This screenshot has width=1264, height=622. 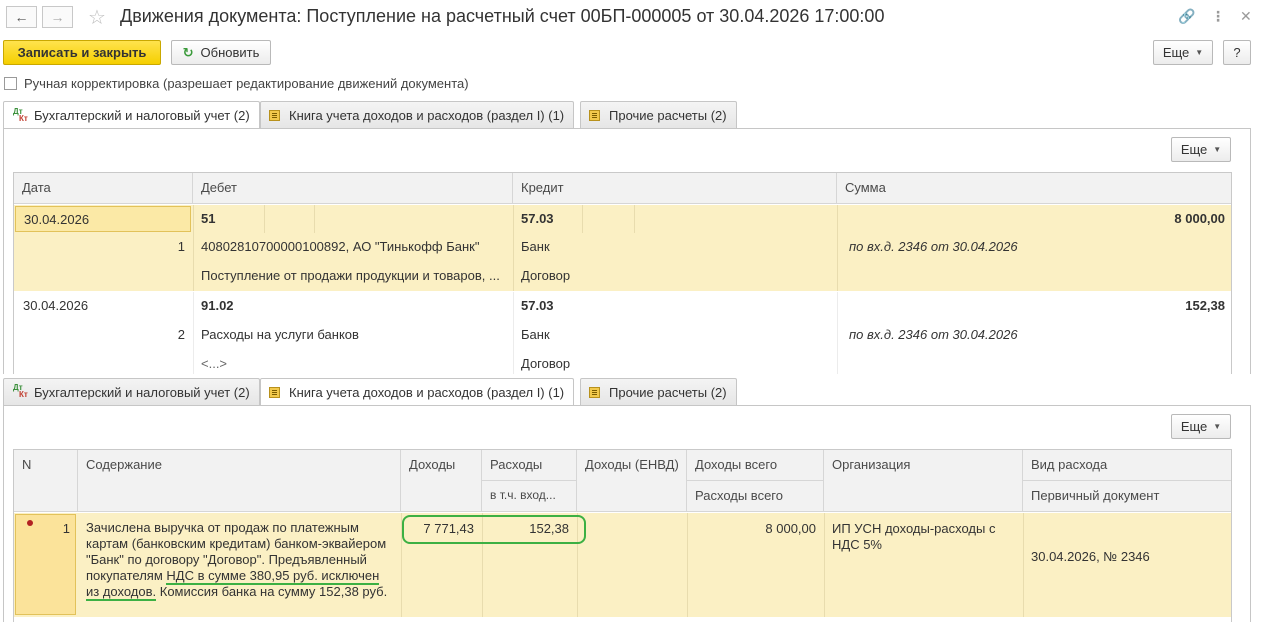 What do you see at coordinates (923, 481) in the screenshot?
I see `col-header-organization: Организация` at bounding box center [923, 481].